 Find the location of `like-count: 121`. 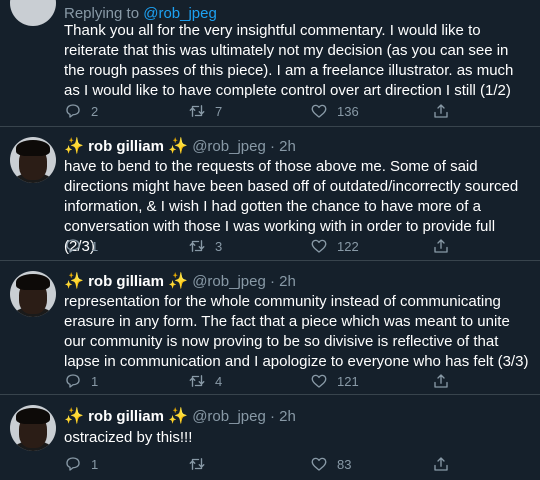

like-count: 121 is located at coordinates (348, 381).